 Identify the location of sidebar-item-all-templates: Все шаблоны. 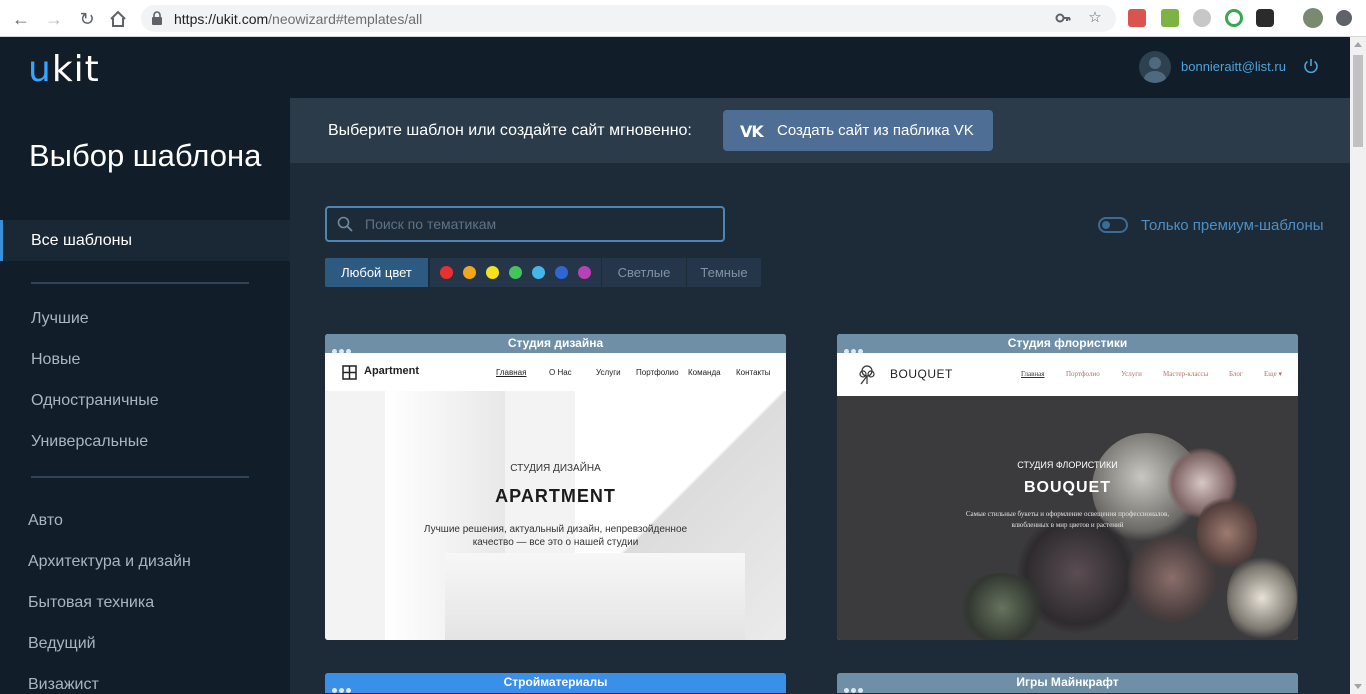
(145, 240).